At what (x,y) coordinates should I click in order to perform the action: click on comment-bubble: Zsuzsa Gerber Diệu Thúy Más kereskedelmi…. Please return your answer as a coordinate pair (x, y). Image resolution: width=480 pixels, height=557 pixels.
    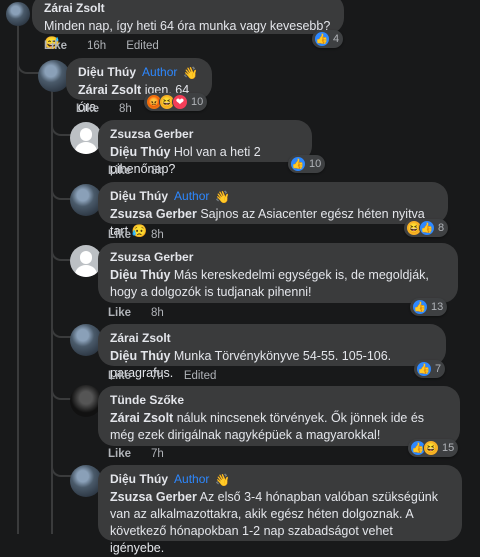
    Looking at the image, I should click on (278, 273).